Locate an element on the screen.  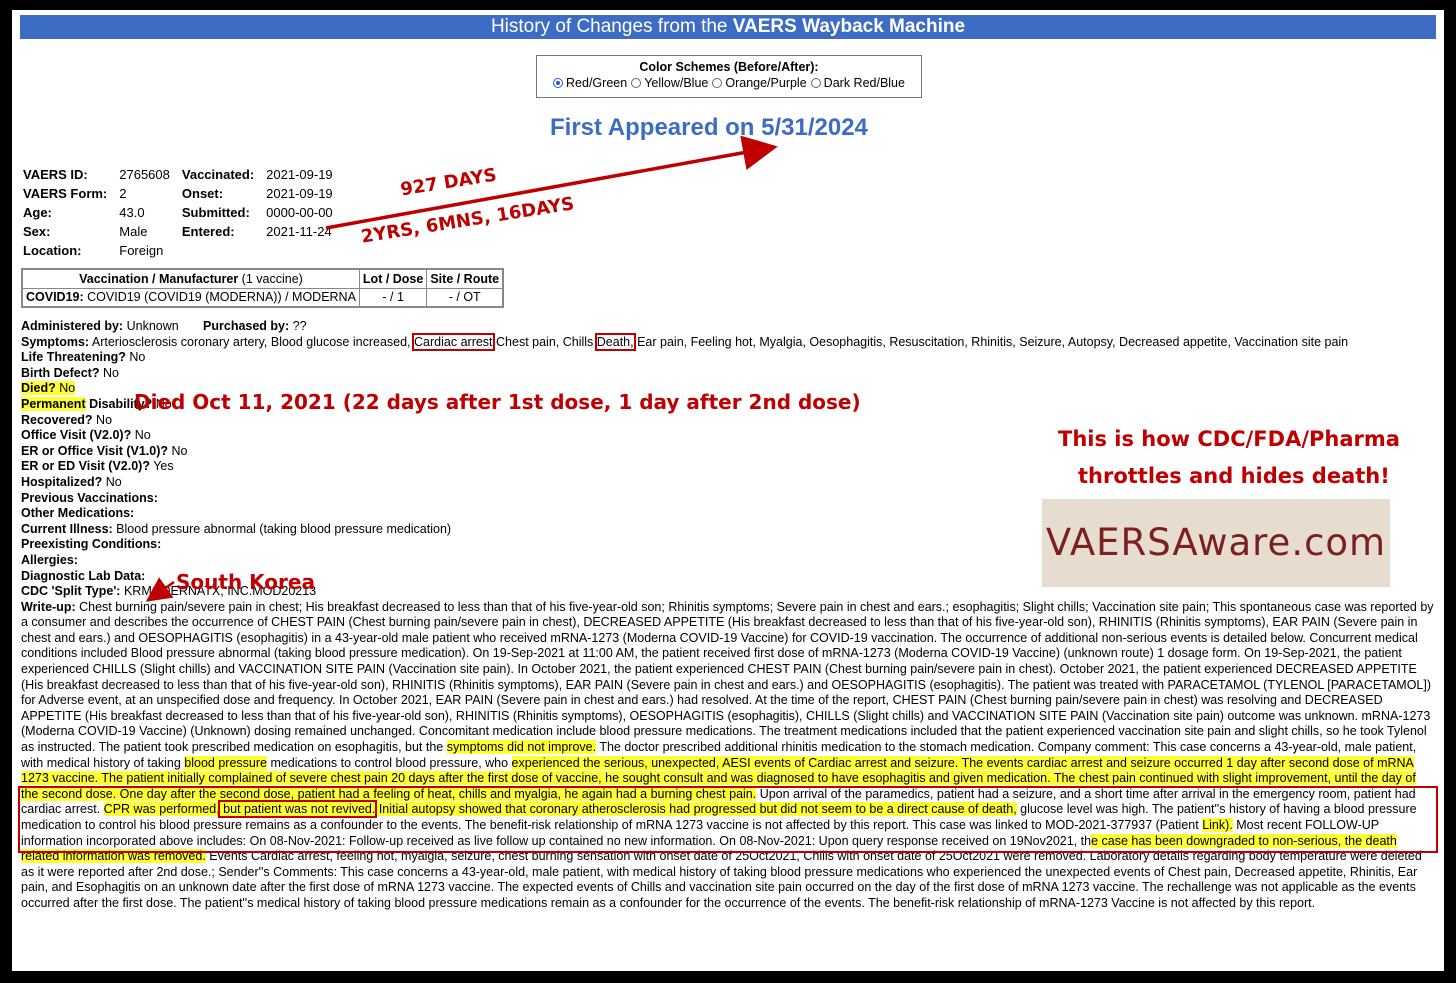
office-value: No is located at coordinates (142, 435).